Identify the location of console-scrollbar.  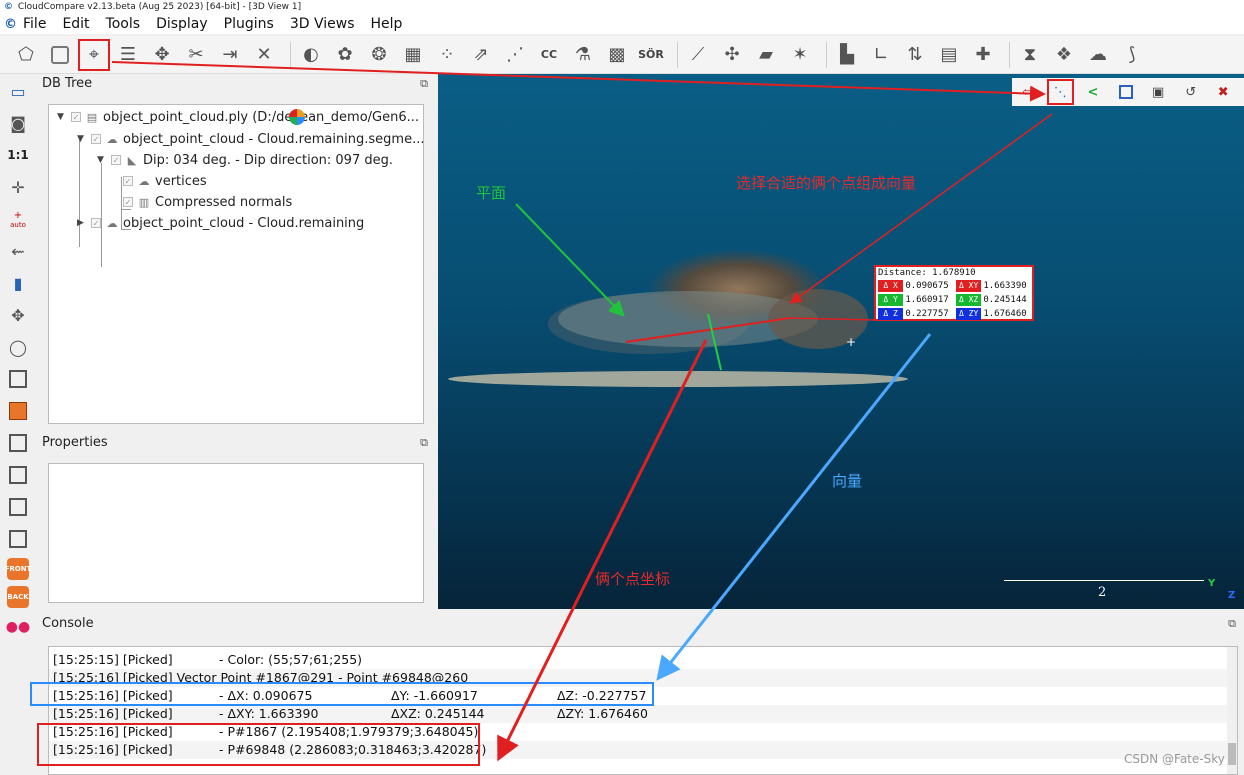
(1232, 710).